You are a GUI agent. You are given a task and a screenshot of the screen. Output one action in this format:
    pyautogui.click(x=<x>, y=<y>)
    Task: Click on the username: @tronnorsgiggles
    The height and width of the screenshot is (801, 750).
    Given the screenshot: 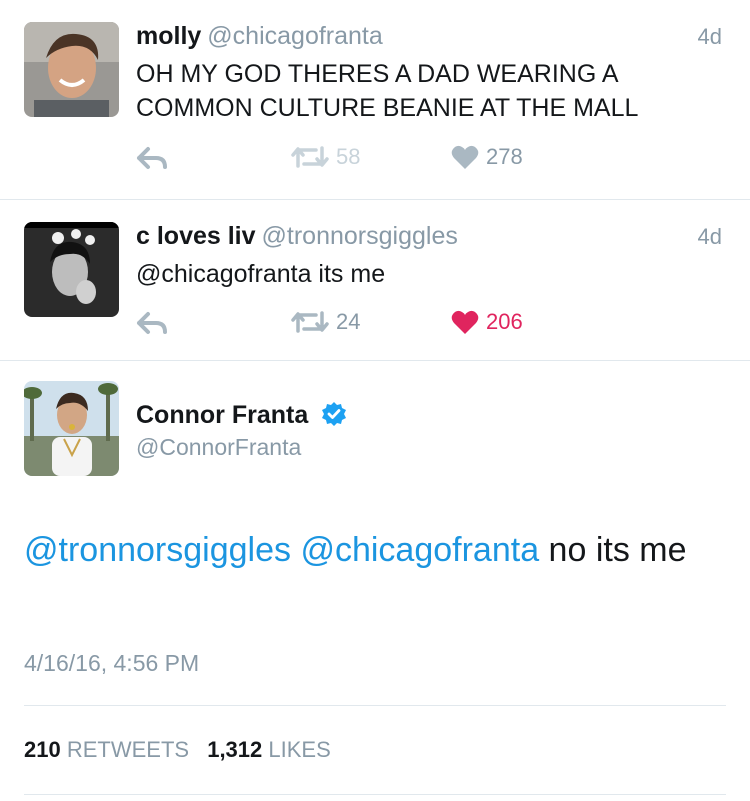 What is the action you would take?
    pyautogui.click(x=360, y=236)
    